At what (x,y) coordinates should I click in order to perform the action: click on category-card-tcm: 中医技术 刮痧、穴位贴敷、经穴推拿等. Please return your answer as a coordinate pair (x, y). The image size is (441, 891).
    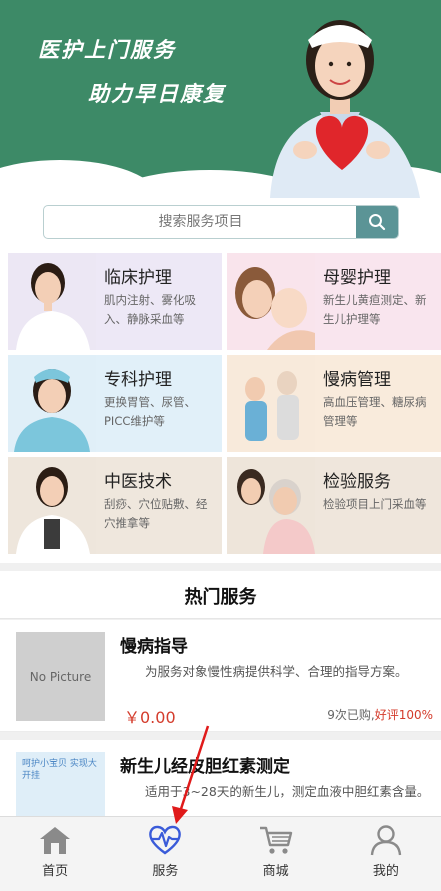
    Looking at the image, I should click on (115, 505).